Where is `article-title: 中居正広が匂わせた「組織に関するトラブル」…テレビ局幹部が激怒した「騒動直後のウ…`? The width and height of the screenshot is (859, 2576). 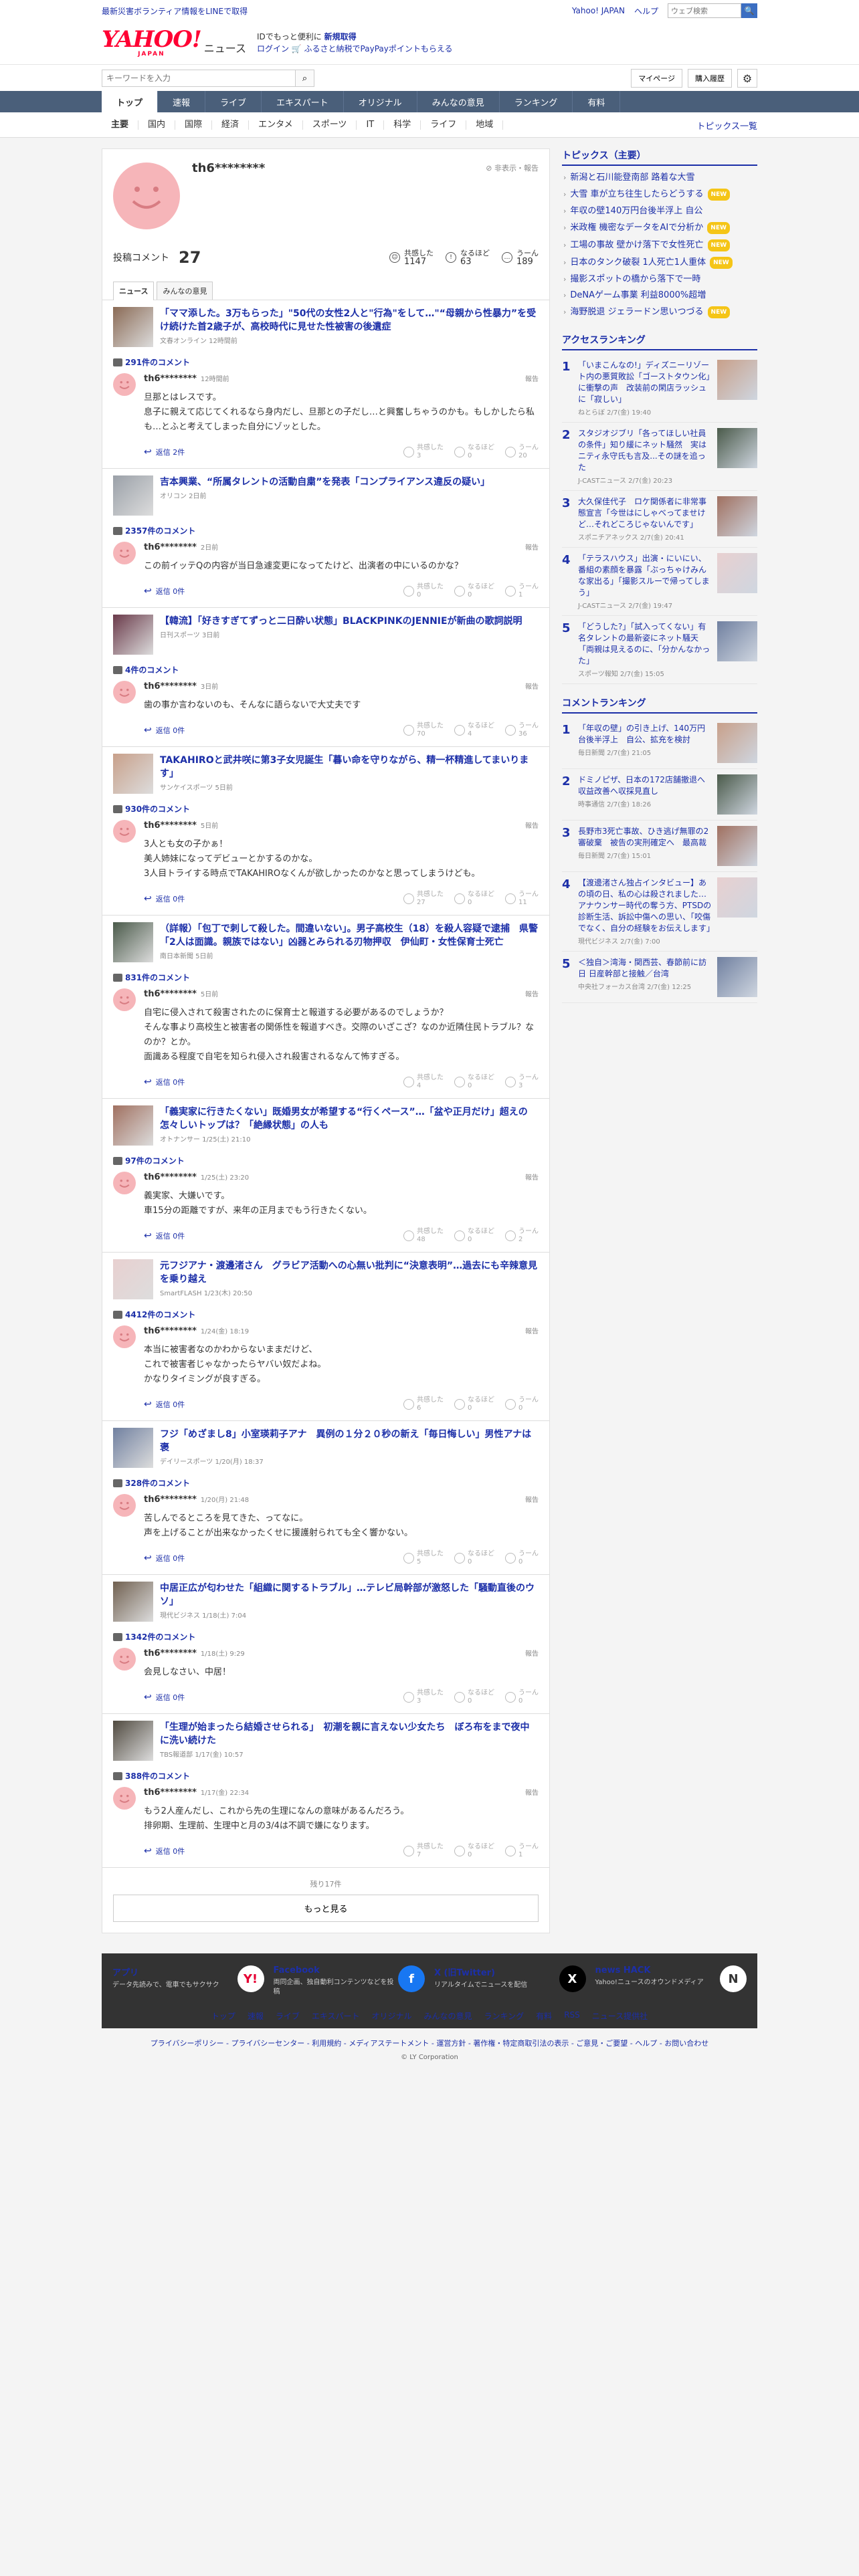 article-title: 中居正広が匂わせた「組織に関するトラブル」…テレビ局幹部が激怒した「騒動直後のウ… is located at coordinates (350, 1595).